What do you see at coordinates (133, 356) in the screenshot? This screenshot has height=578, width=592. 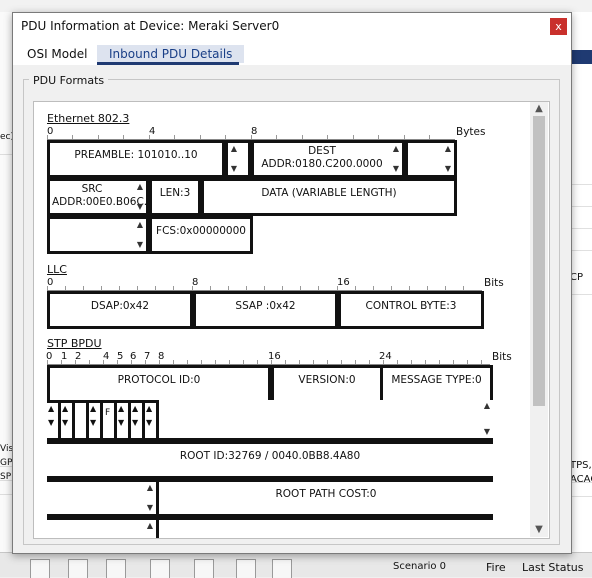 I see `ruler-label: 6` at bounding box center [133, 356].